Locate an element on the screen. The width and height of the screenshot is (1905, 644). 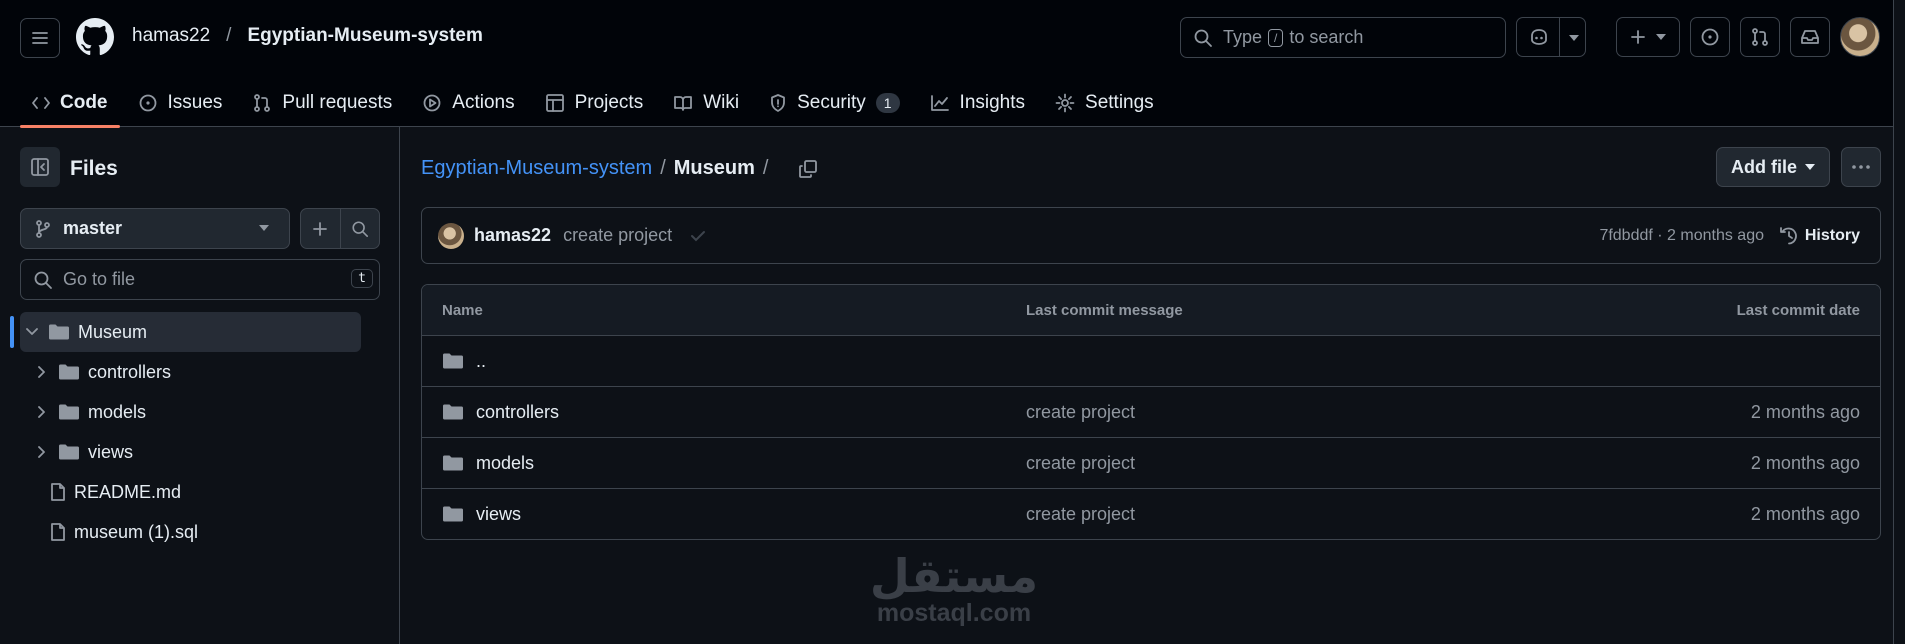
header-date: Last commit date is located at coordinates (1798, 310).